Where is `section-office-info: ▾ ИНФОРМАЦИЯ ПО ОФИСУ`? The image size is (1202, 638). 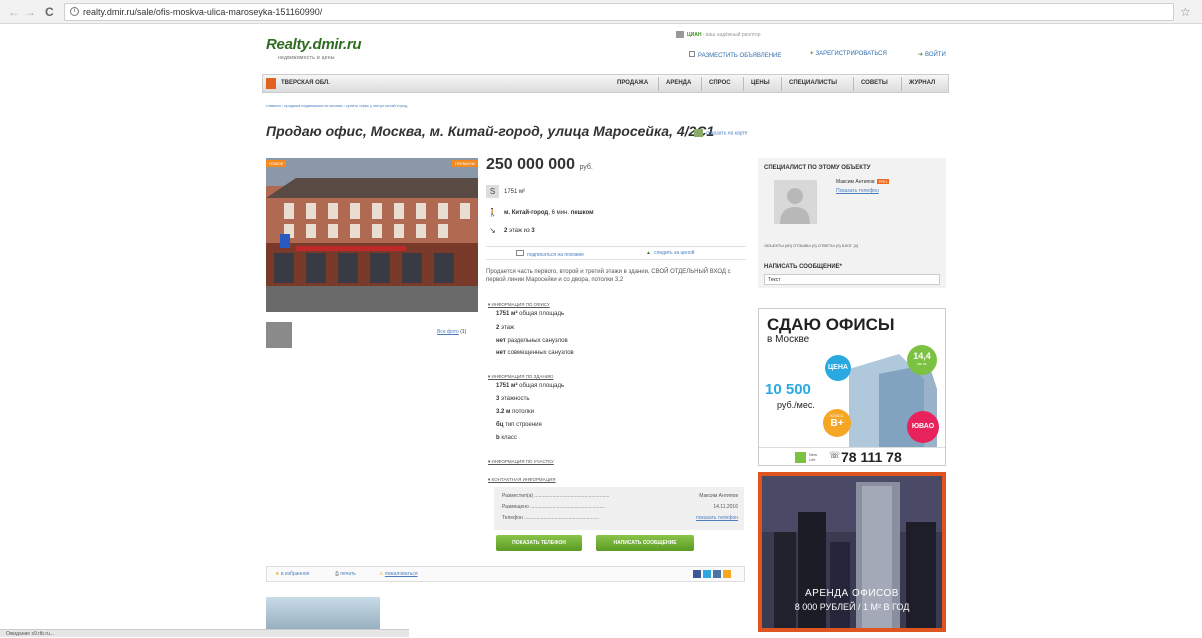 section-office-info: ▾ ИНФОРМАЦИЯ ПО ОФИСУ is located at coordinates (519, 305).